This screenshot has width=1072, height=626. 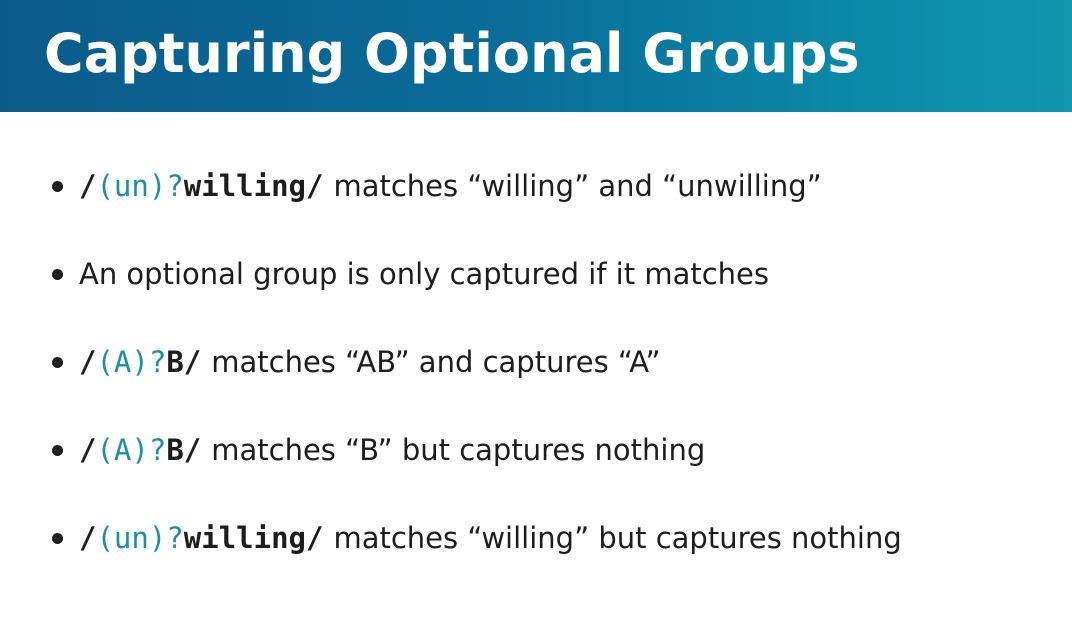 What do you see at coordinates (436, 362) in the screenshot?
I see `bullet-text: matches “AB” and captures “A”` at bounding box center [436, 362].